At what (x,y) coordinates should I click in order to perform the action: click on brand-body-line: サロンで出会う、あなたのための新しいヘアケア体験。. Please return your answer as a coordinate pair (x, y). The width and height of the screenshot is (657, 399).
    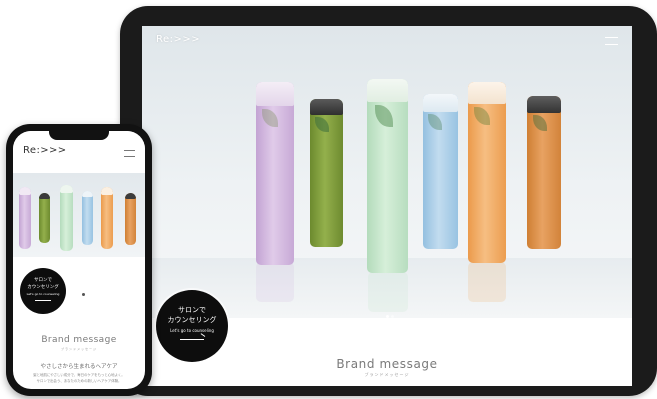
    Looking at the image, I should click on (79, 381).